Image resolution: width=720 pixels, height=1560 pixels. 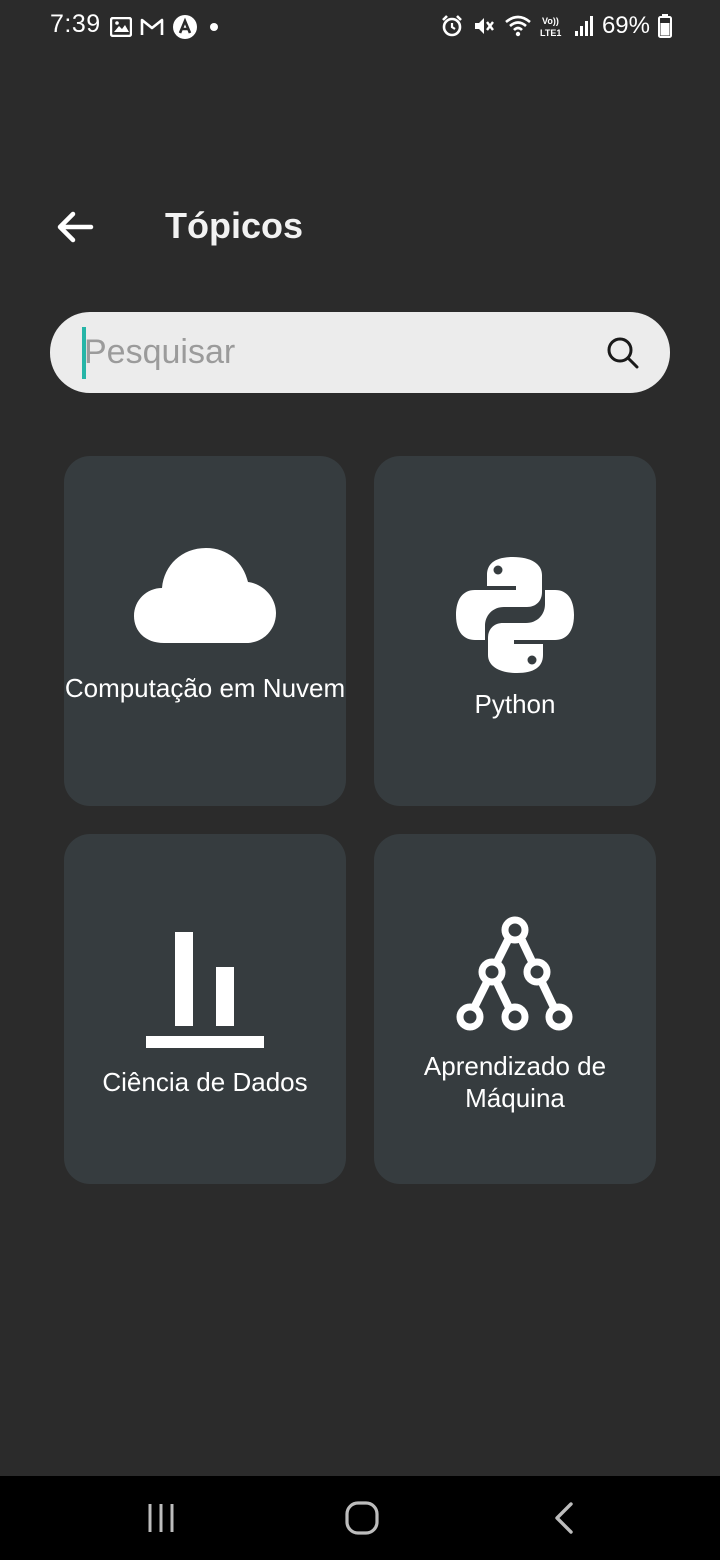 I want to click on topic-label: Computação em Nuvem, so click(x=205, y=688).